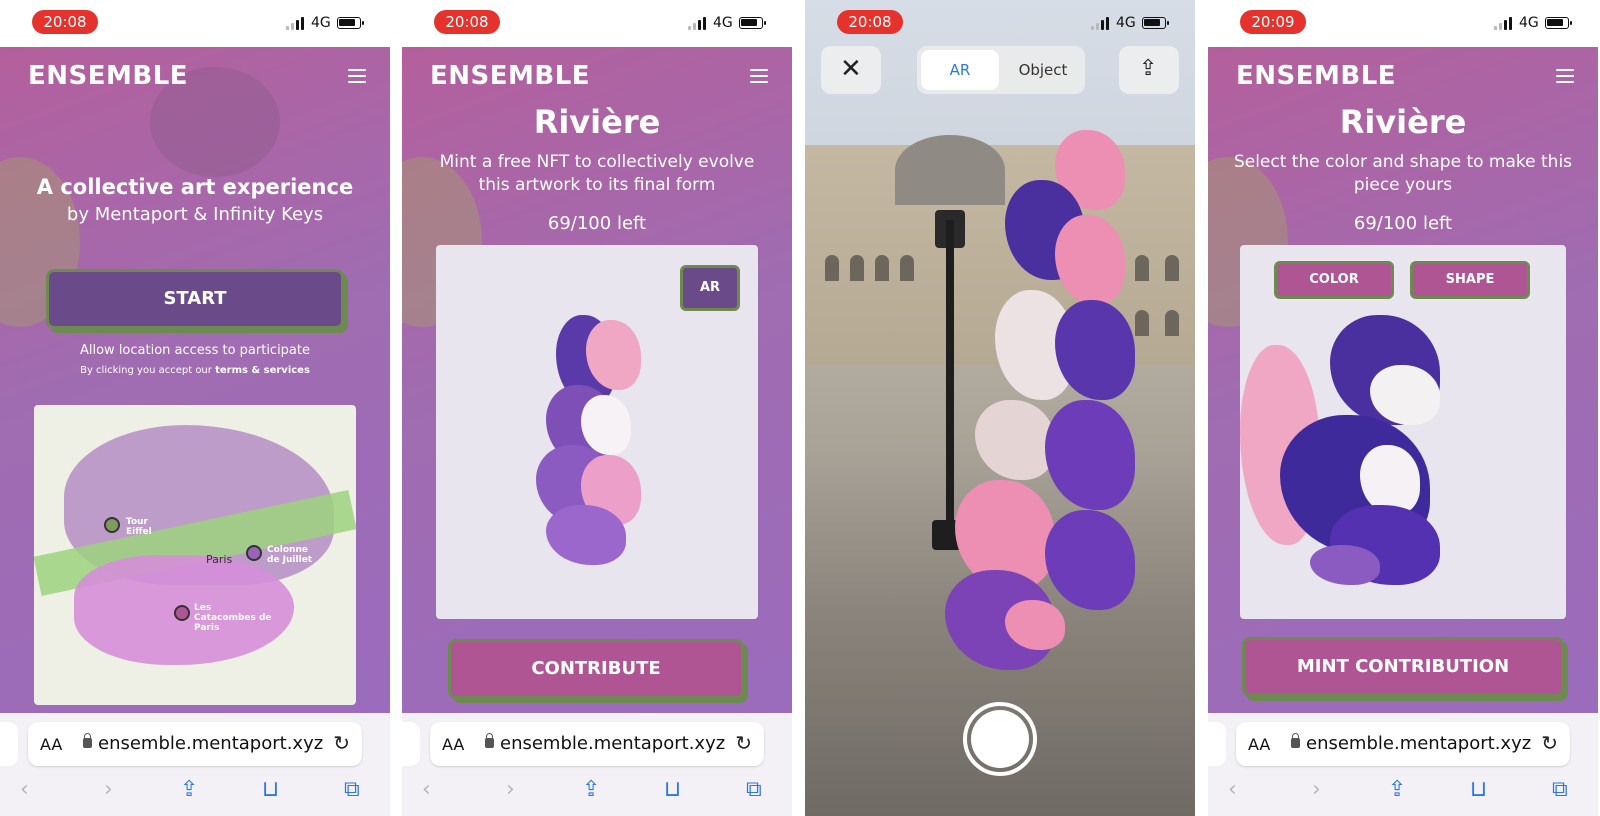 The height and width of the screenshot is (816, 1600). What do you see at coordinates (1155, 23) in the screenshot?
I see `battery-icon` at bounding box center [1155, 23].